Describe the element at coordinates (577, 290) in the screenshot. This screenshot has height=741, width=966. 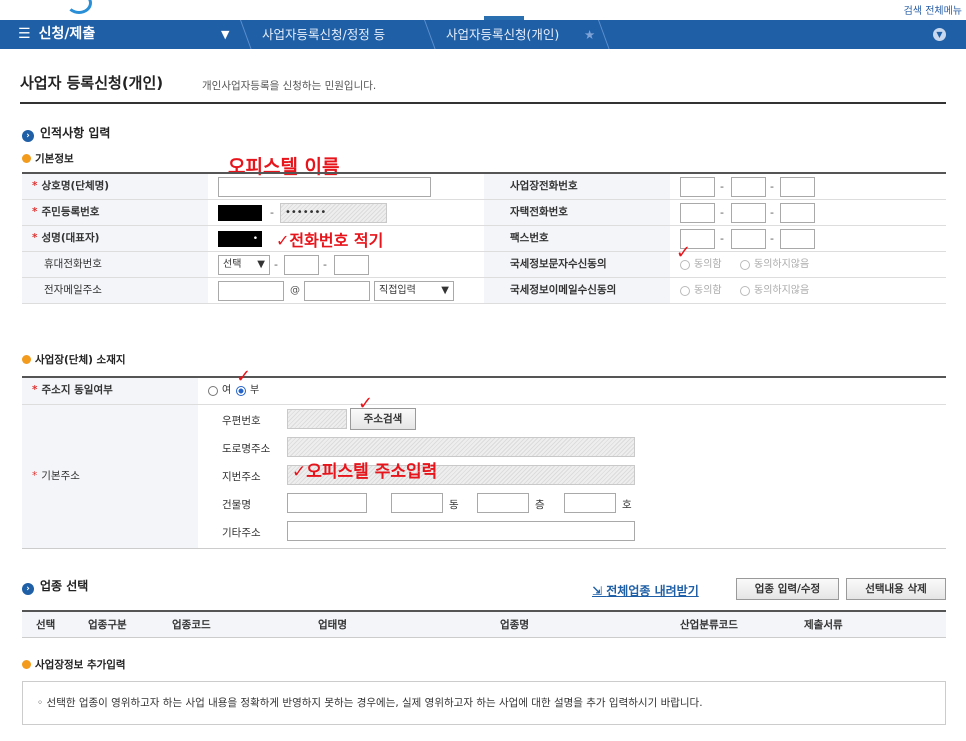
I see `email-consent-label: 국세정보이메일수신동의` at that location.